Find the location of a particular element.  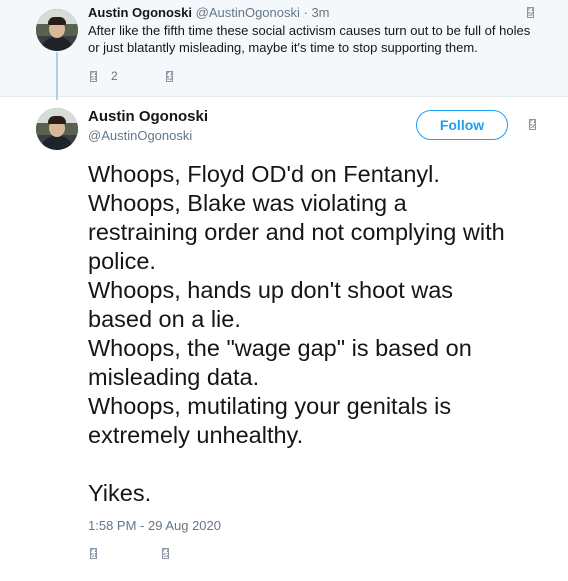

parent-avatar is located at coordinates (57, 30).